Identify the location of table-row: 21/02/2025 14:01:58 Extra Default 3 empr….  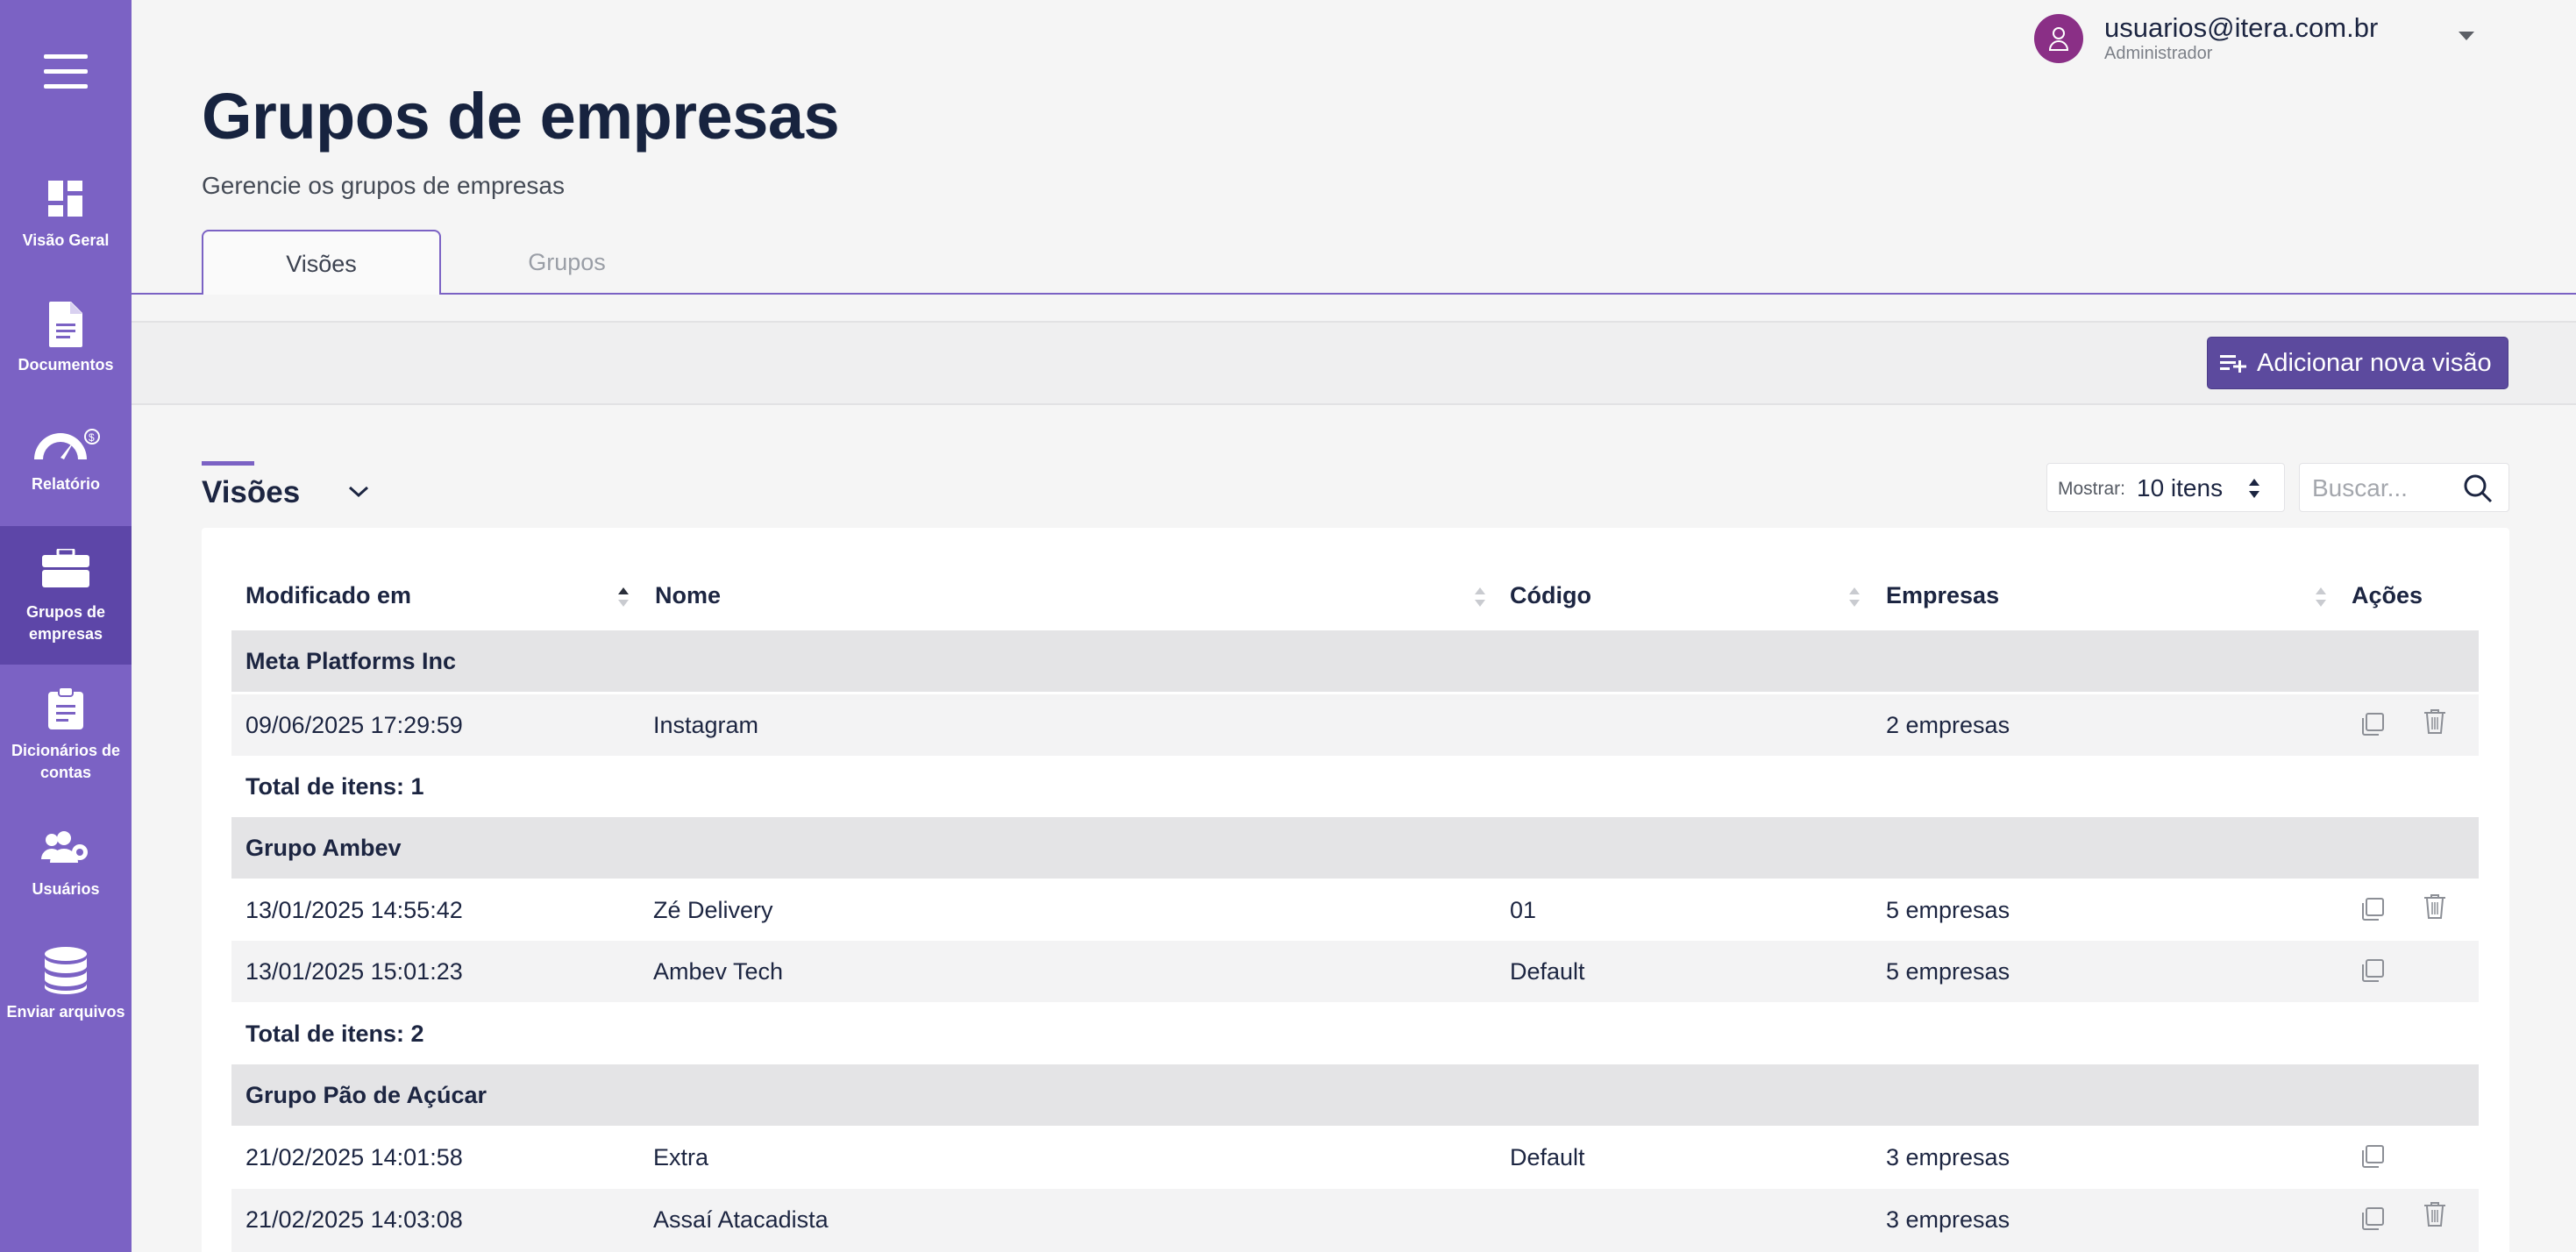
(1355, 1157).